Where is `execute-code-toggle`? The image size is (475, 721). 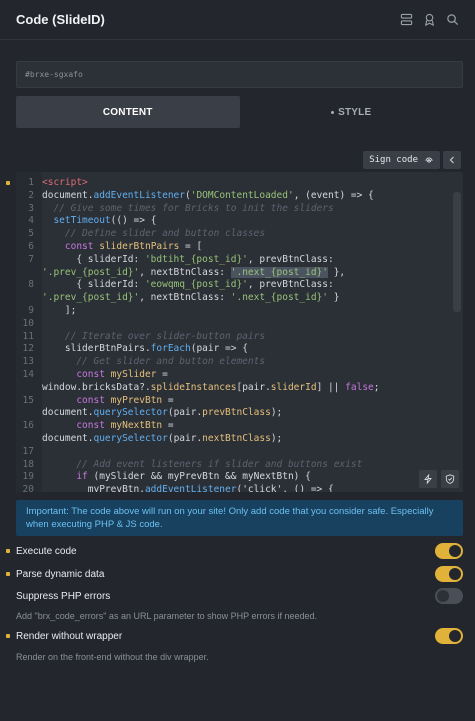 execute-code-toggle is located at coordinates (449, 551).